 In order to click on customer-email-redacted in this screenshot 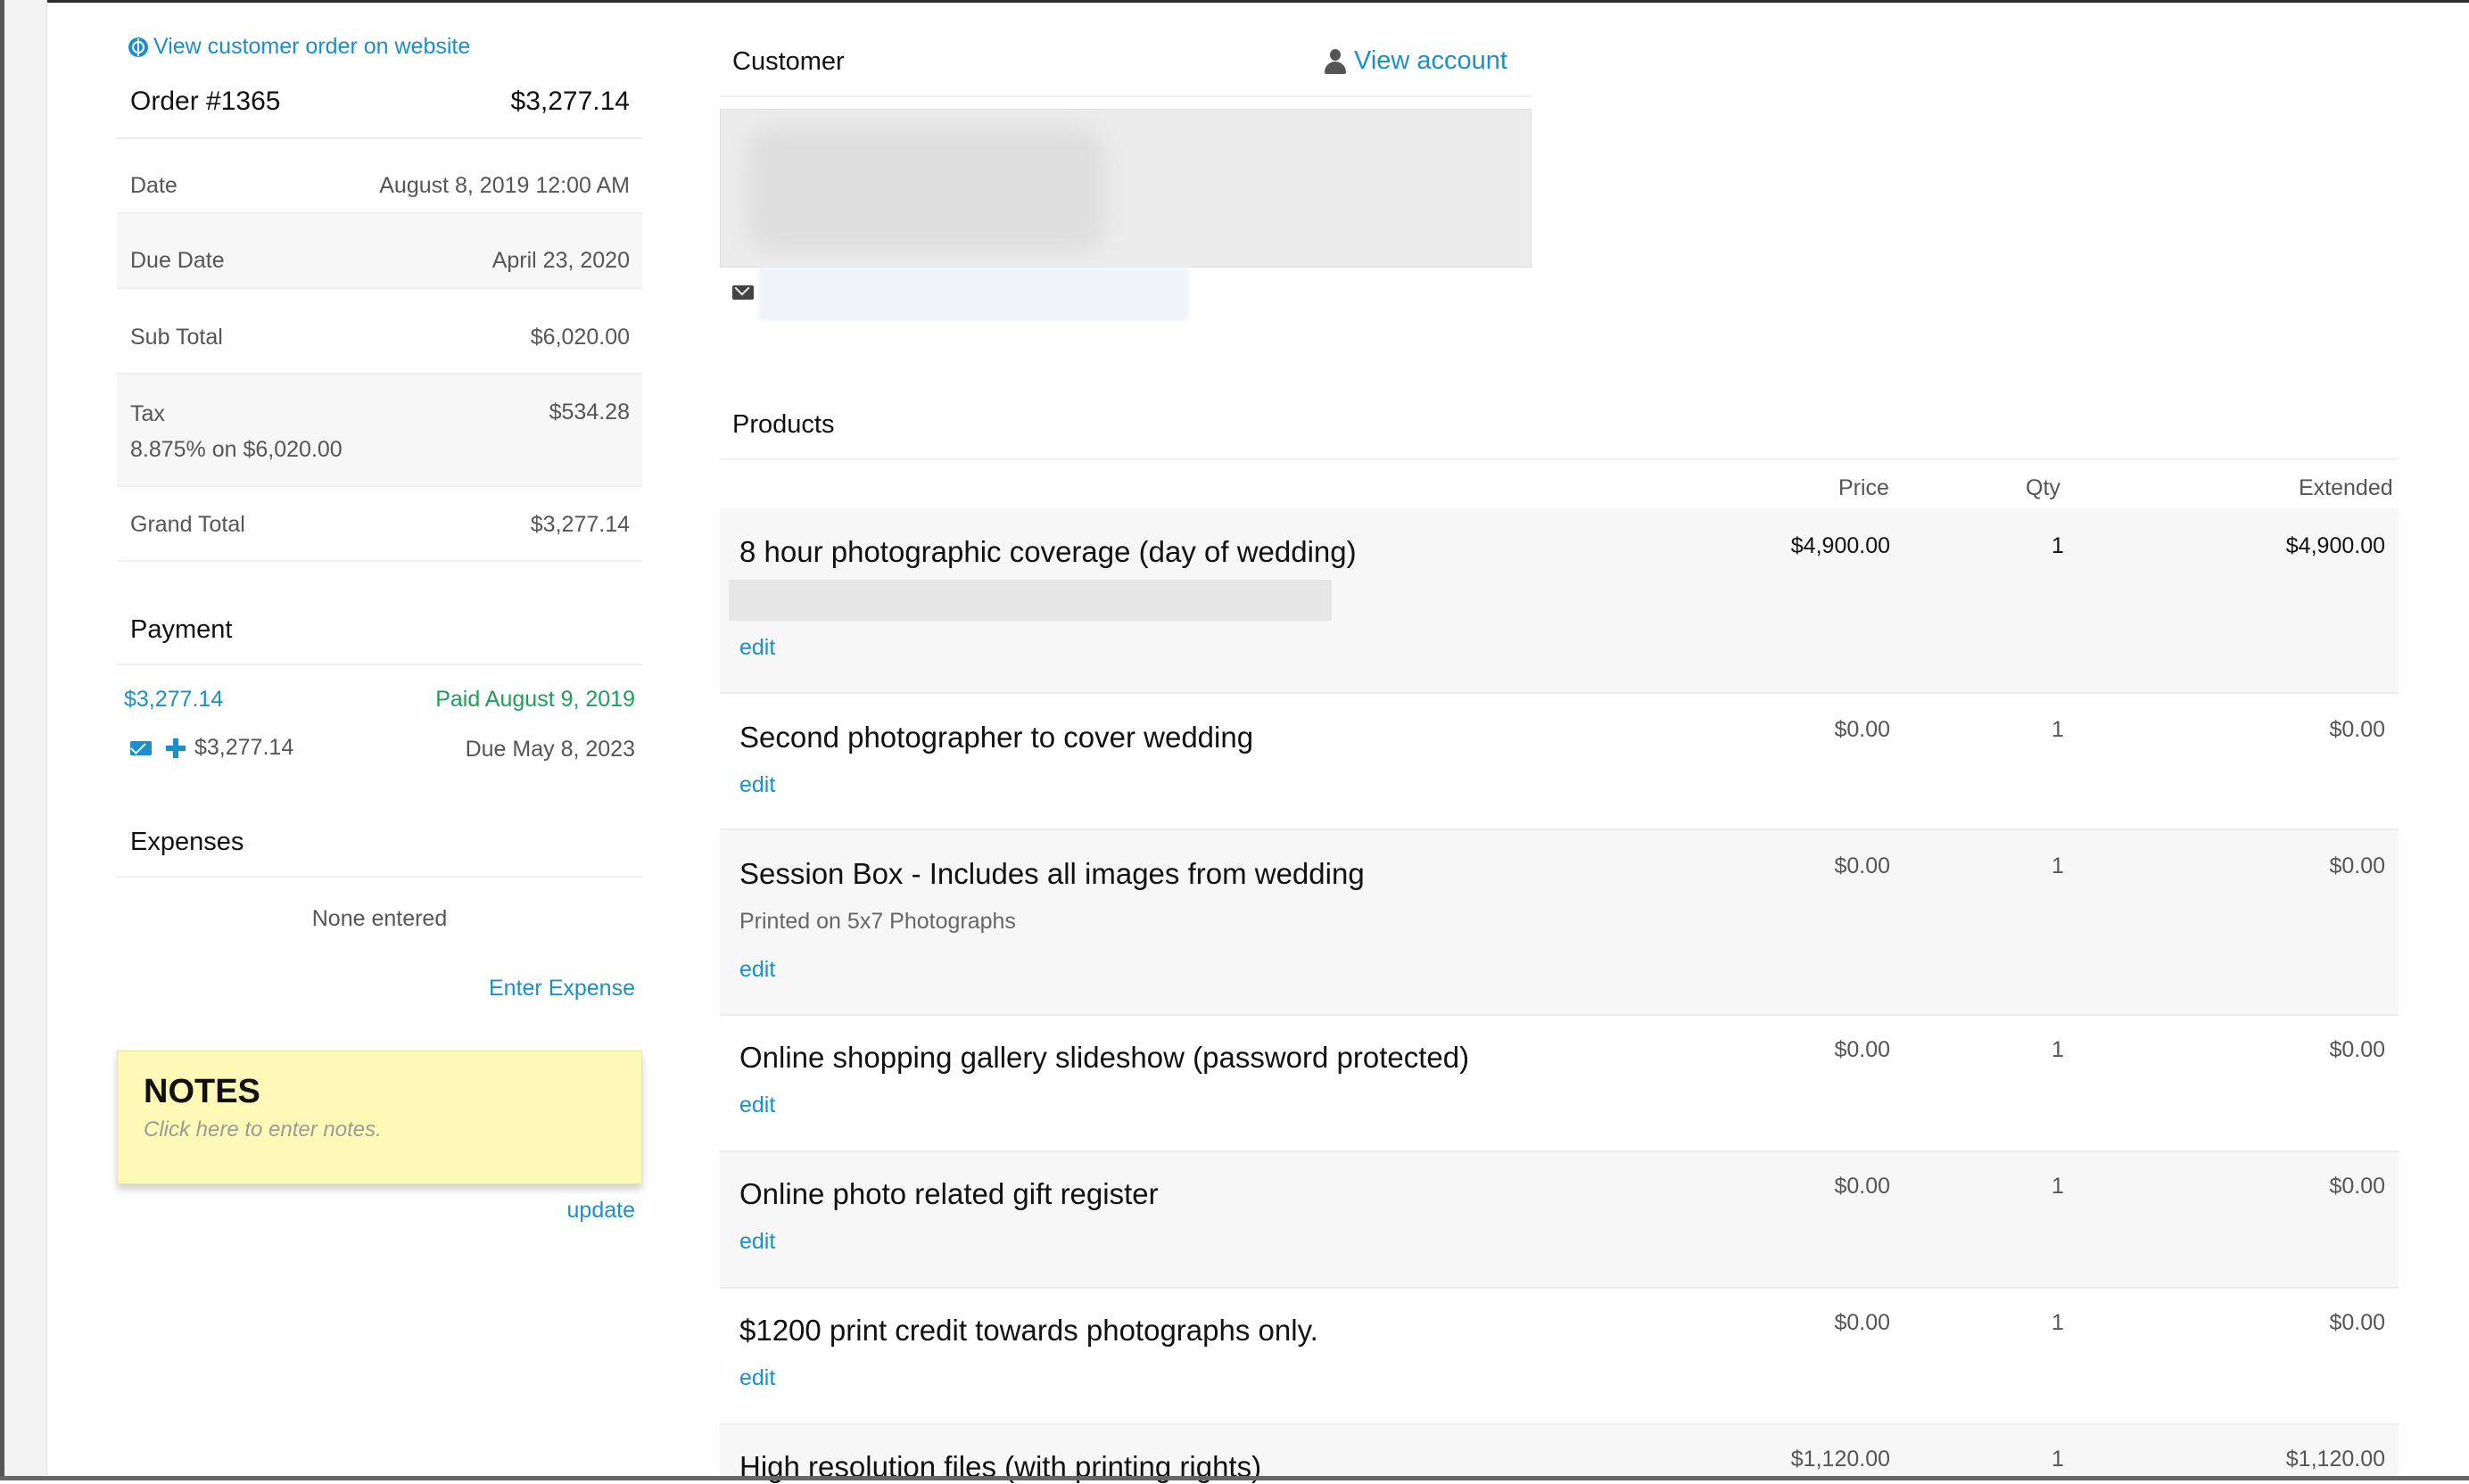, I will do `click(973, 294)`.